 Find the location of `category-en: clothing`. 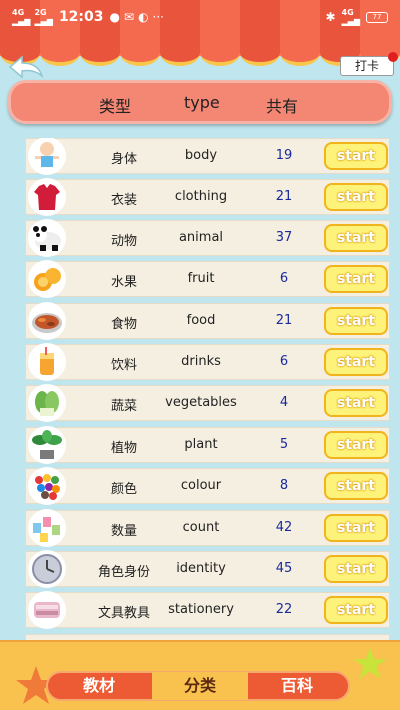

category-en: clothing is located at coordinates (201, 196).